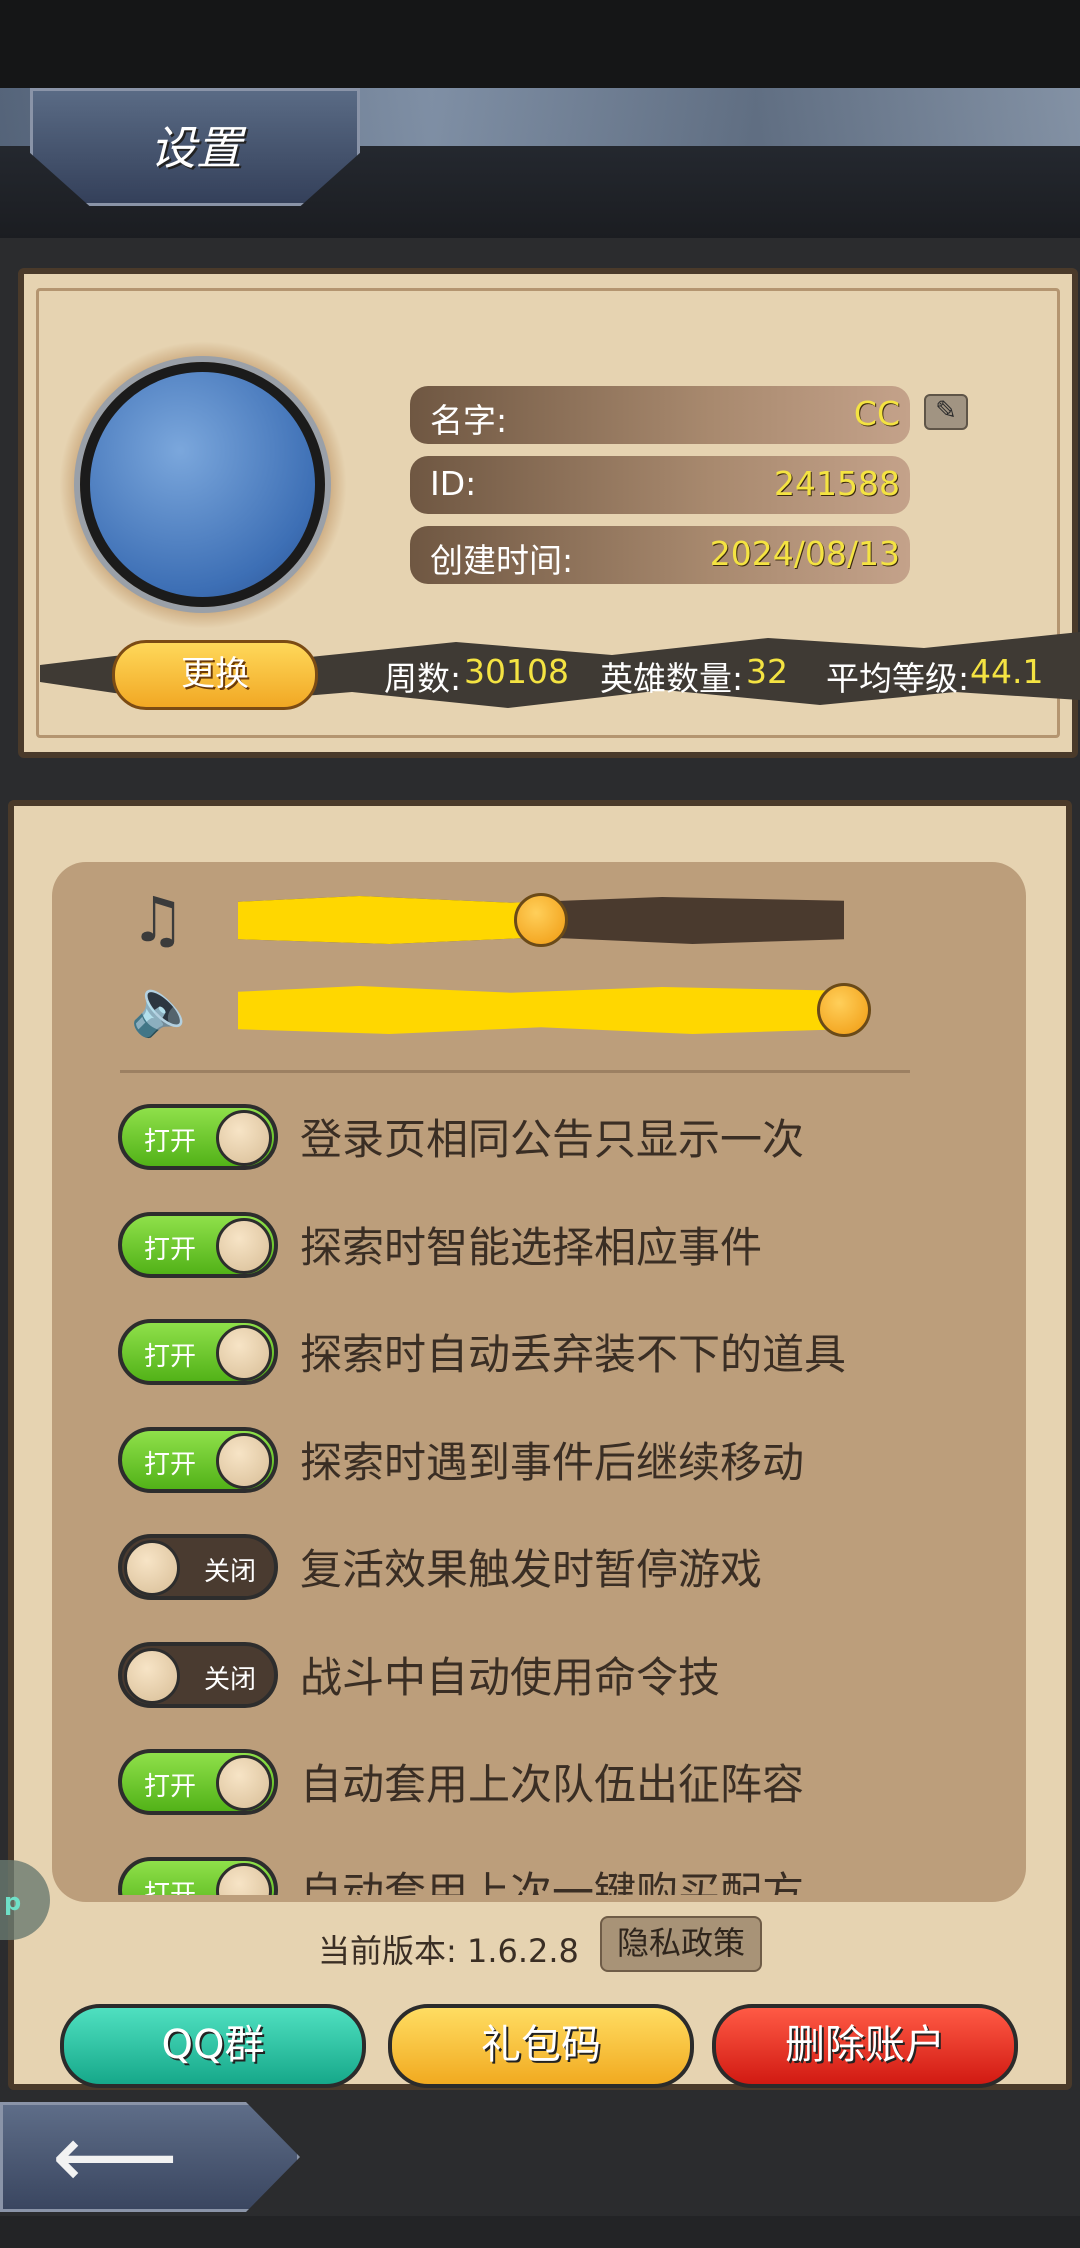 This screenshot has height=2248, width=1080. I want to click on option-label: 探索时智能选择相应事件, so click(531, 1247).